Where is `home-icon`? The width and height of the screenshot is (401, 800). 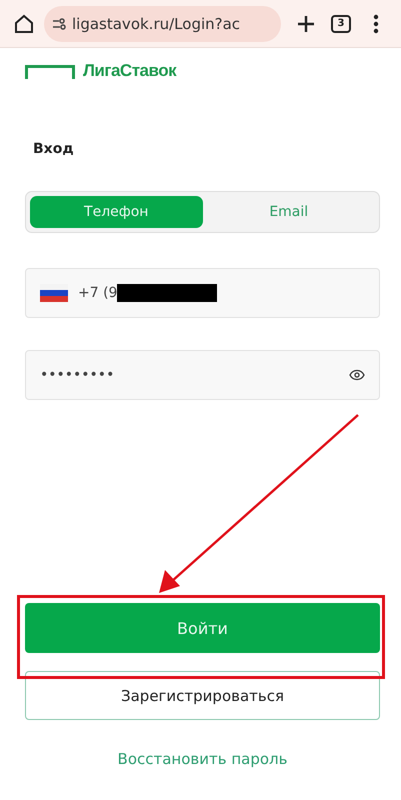 home-icon is located at coordinates (24, 24).